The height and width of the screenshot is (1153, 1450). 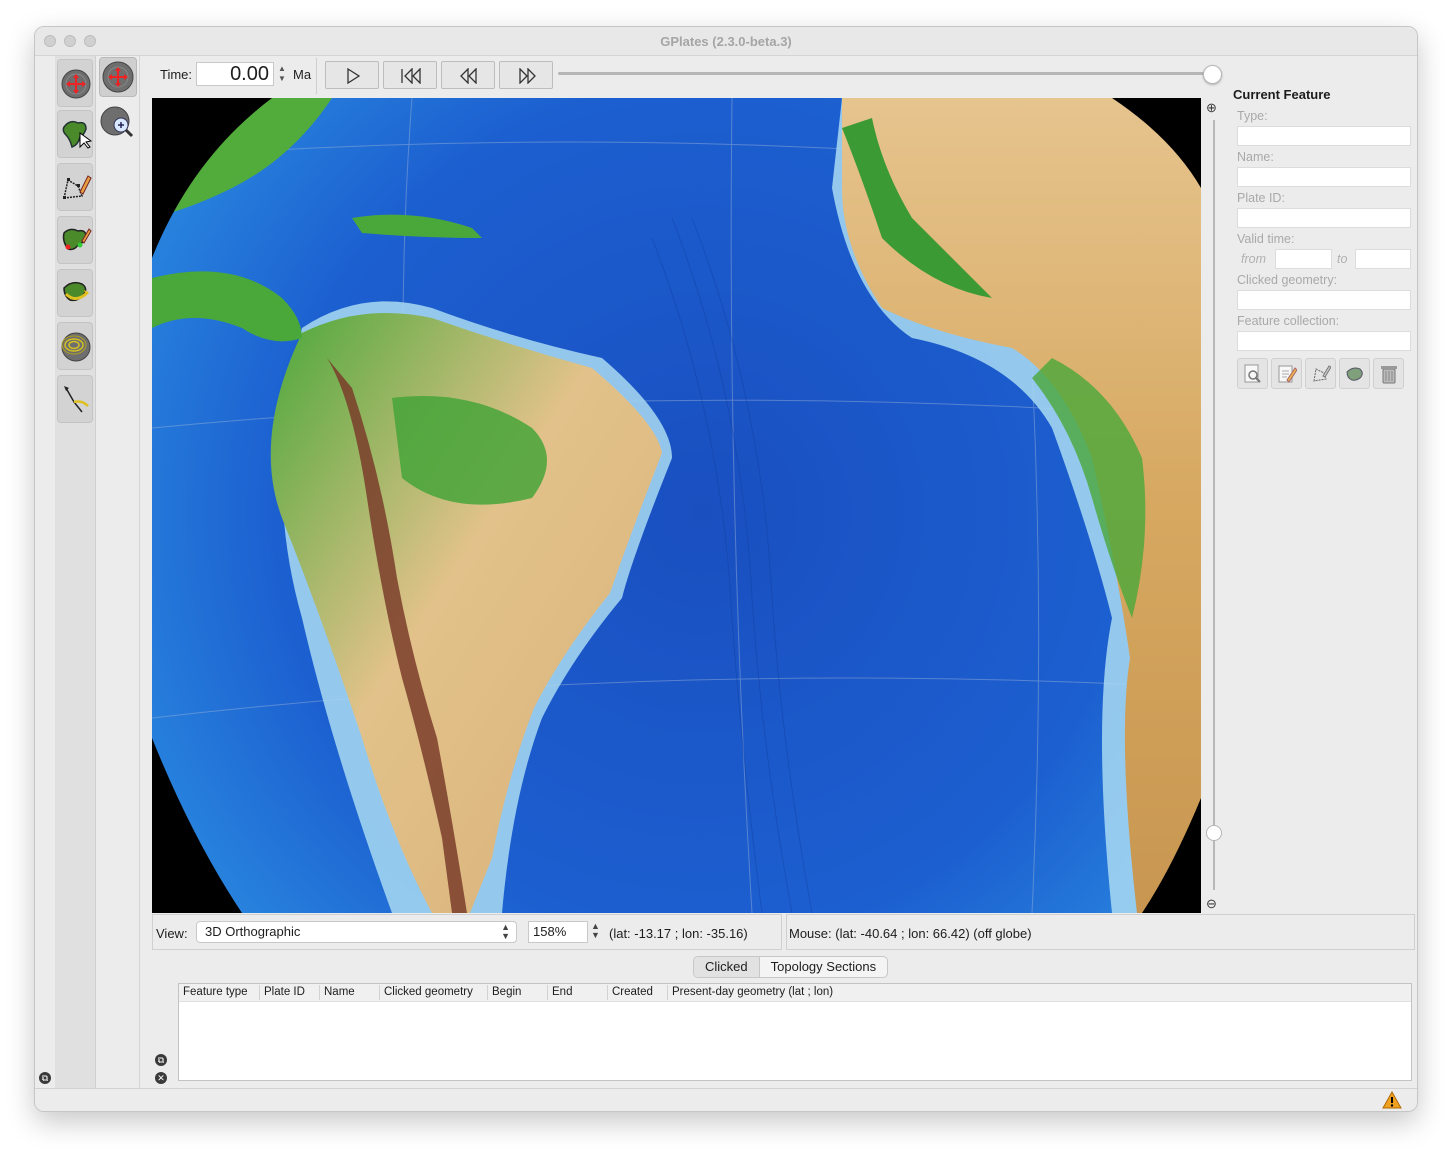 What do you see at coordinates (172, 933) in the screenshot?
I see `view-label: View:` at bounding box center [172, 933].